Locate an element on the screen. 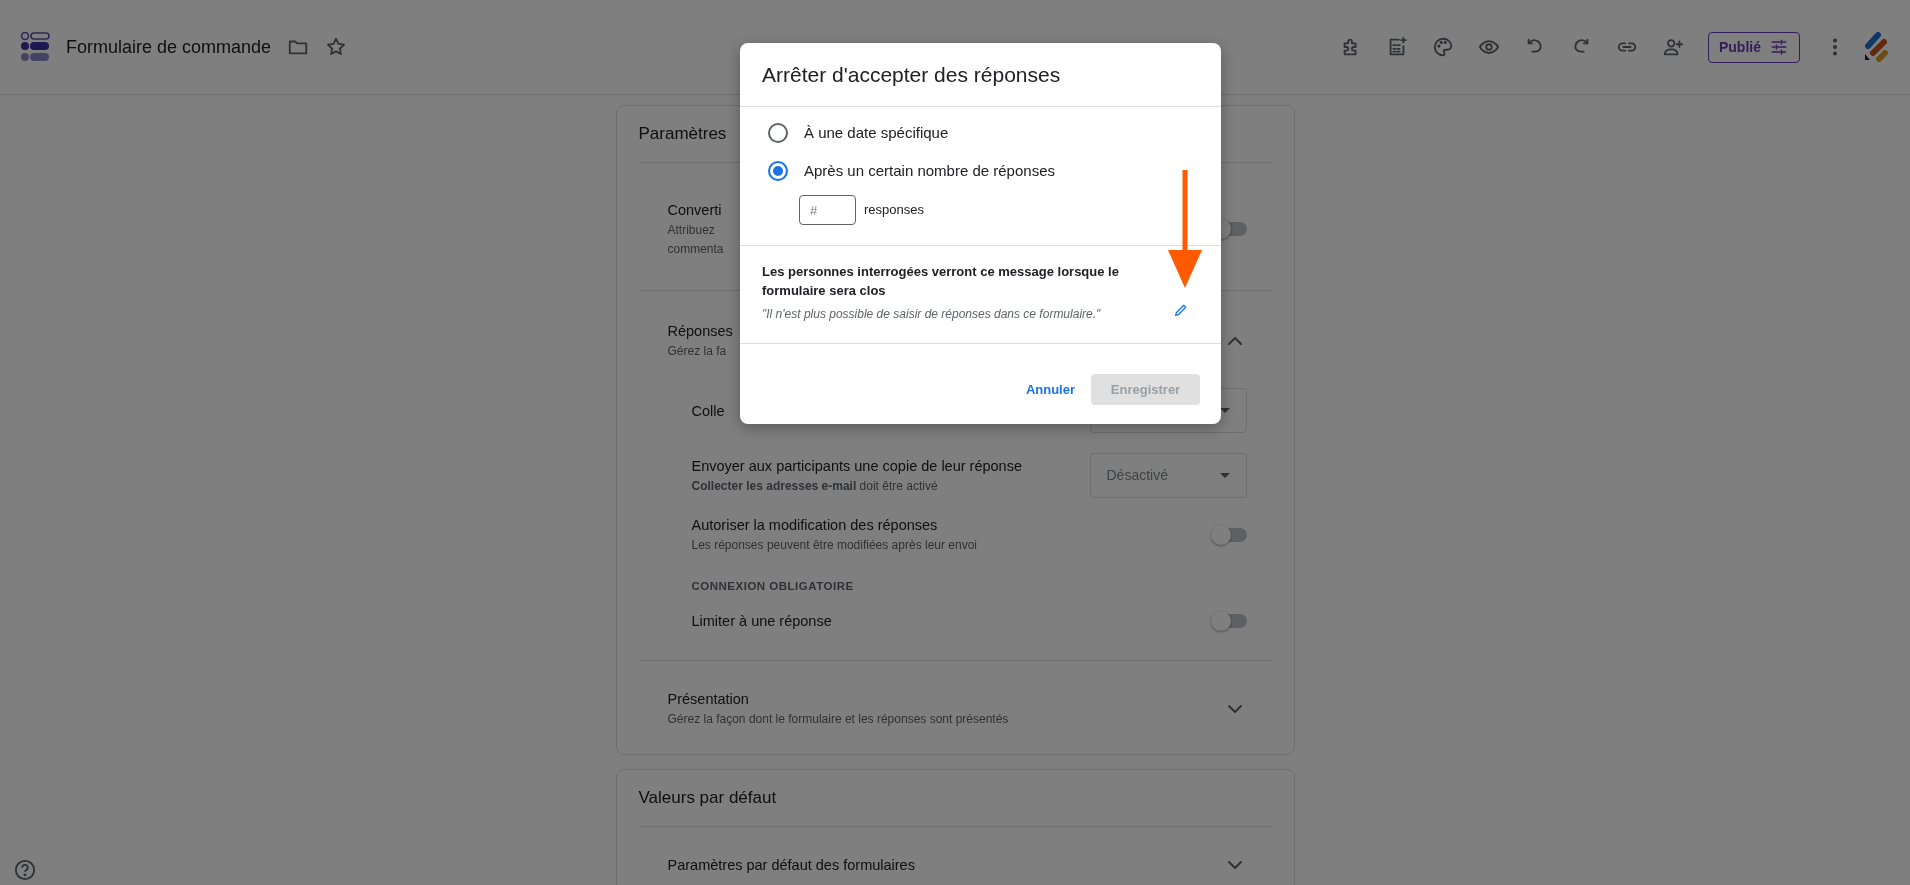  setting-description: Gérez la fa is located at coordinates (697, 351).